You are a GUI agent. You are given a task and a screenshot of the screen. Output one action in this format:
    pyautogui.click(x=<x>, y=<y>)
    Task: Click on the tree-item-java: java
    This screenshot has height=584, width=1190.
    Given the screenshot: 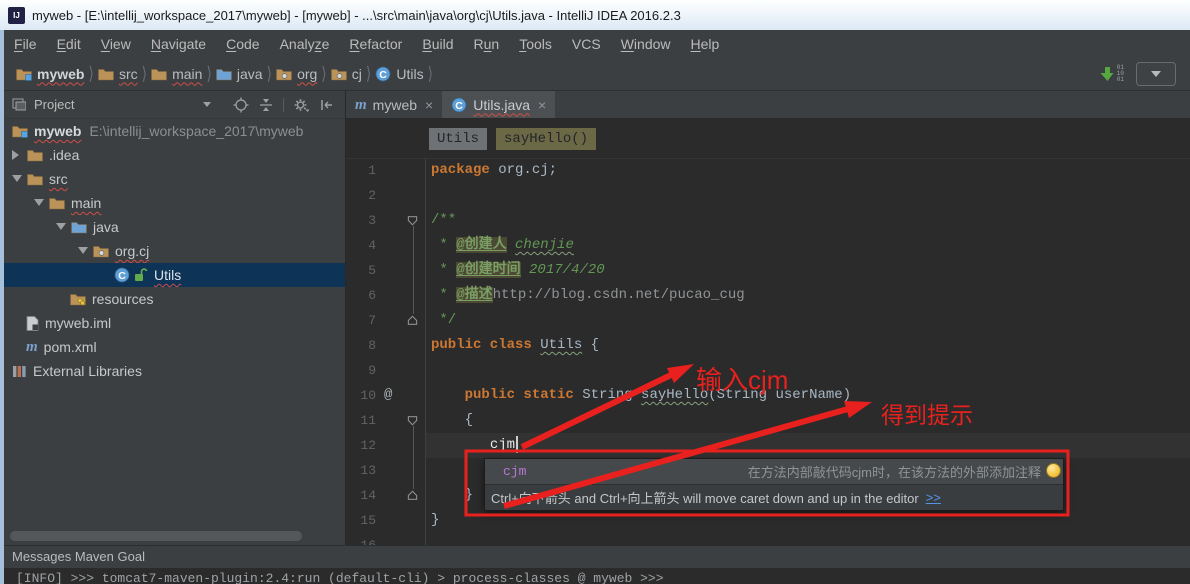 What is the action you would take?
    pyautogui.click(x=174, y=227)
    